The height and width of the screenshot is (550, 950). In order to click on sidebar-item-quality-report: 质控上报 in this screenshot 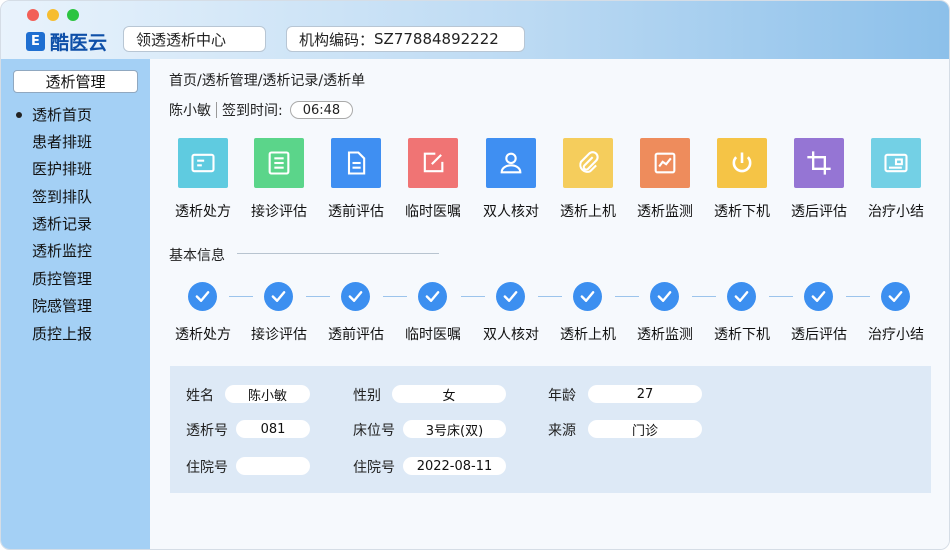, I will do `click(62, 334)`.